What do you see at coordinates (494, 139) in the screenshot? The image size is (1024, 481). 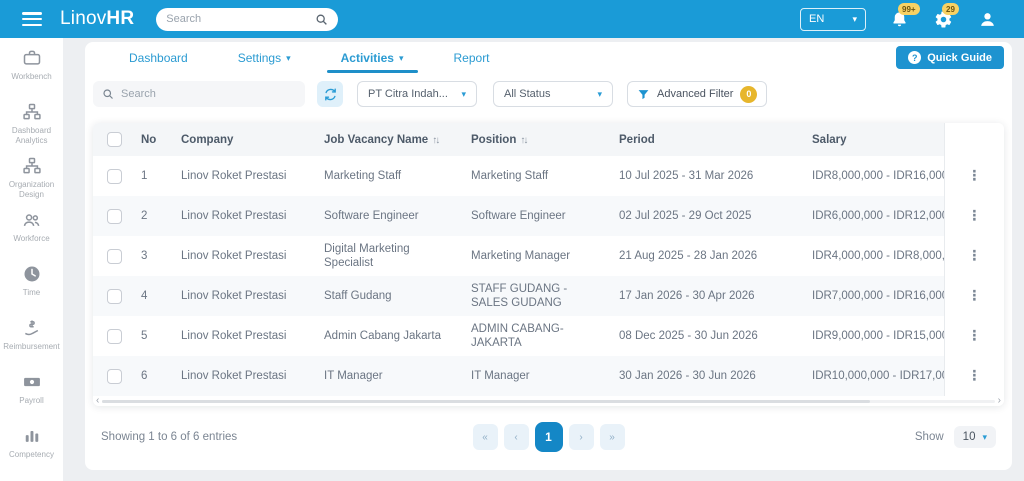 I see `col-label: Position` at bounding box center [494, 139].